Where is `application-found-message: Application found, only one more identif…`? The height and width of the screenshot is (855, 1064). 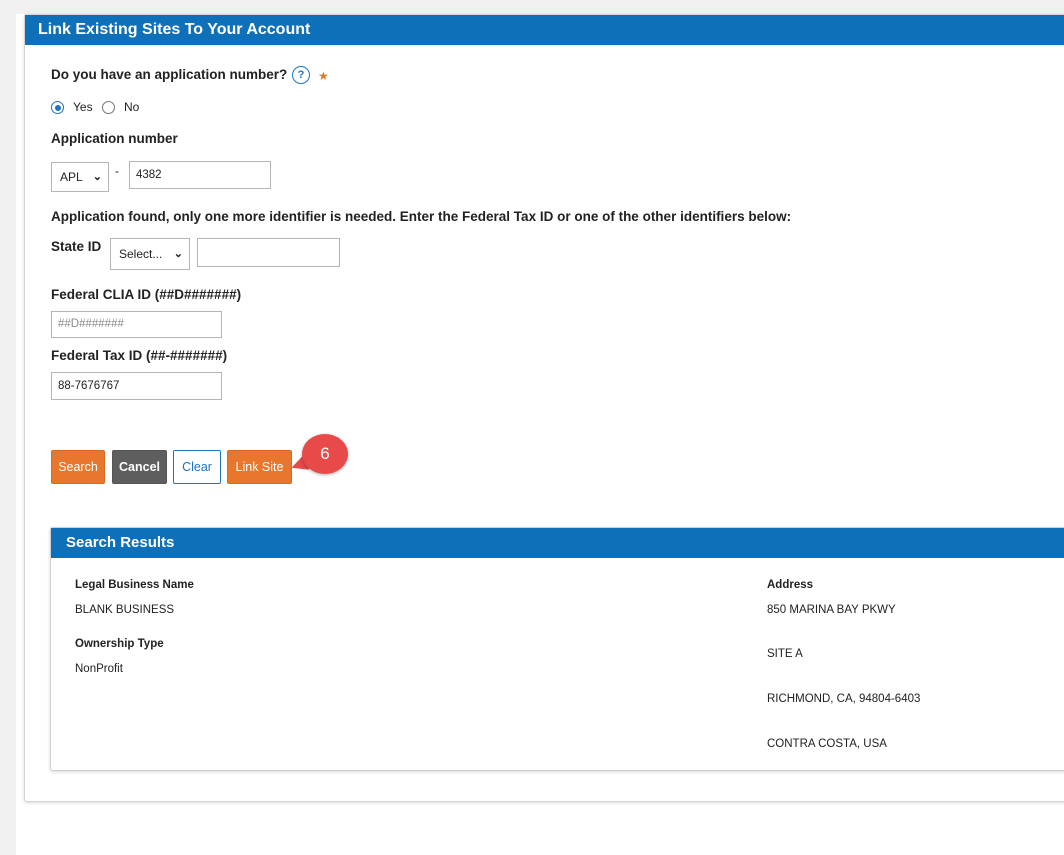 application-found-message: Application found, only one more identif… is located at coordinates (421, 216).